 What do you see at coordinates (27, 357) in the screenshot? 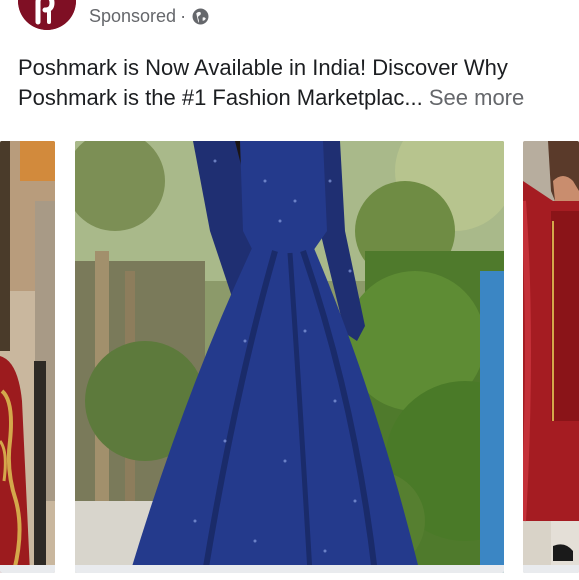
I see `carousel-card-left` at bounding box center [27, 357].